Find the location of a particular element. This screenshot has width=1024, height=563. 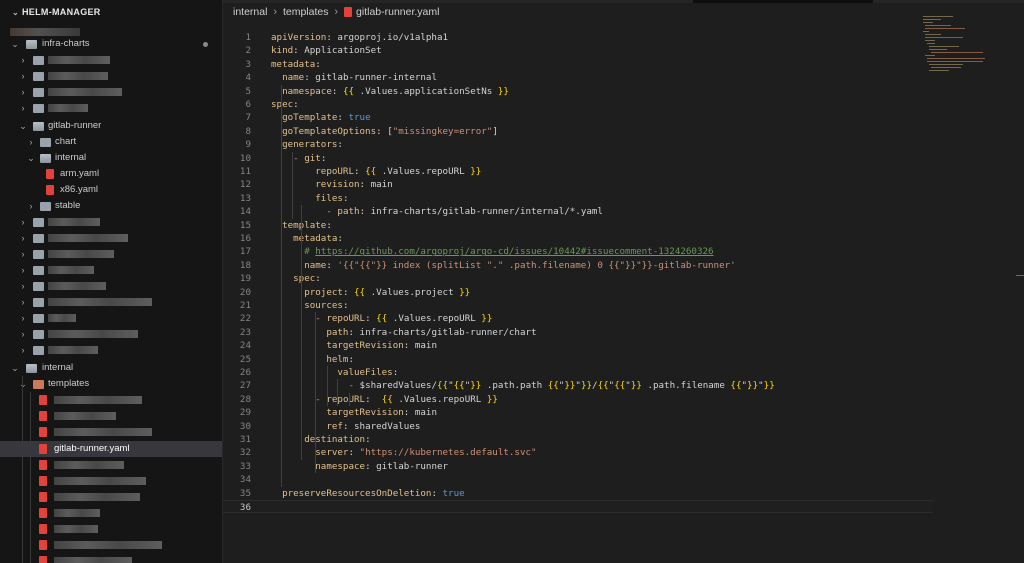

folder-open-icon is located at coordinates (38, 384).